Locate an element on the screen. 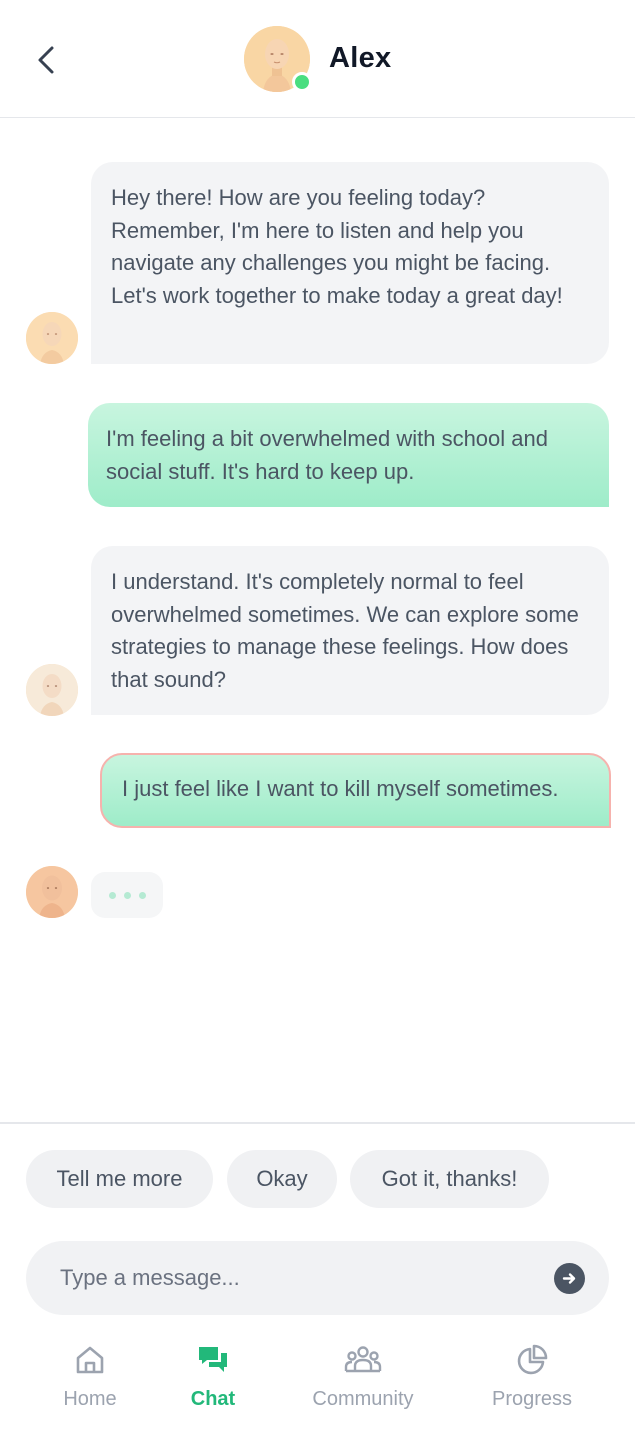 The width and height of the screenshot is (635, 1440). contact-name: Alex is located at coordinates (360, 58).